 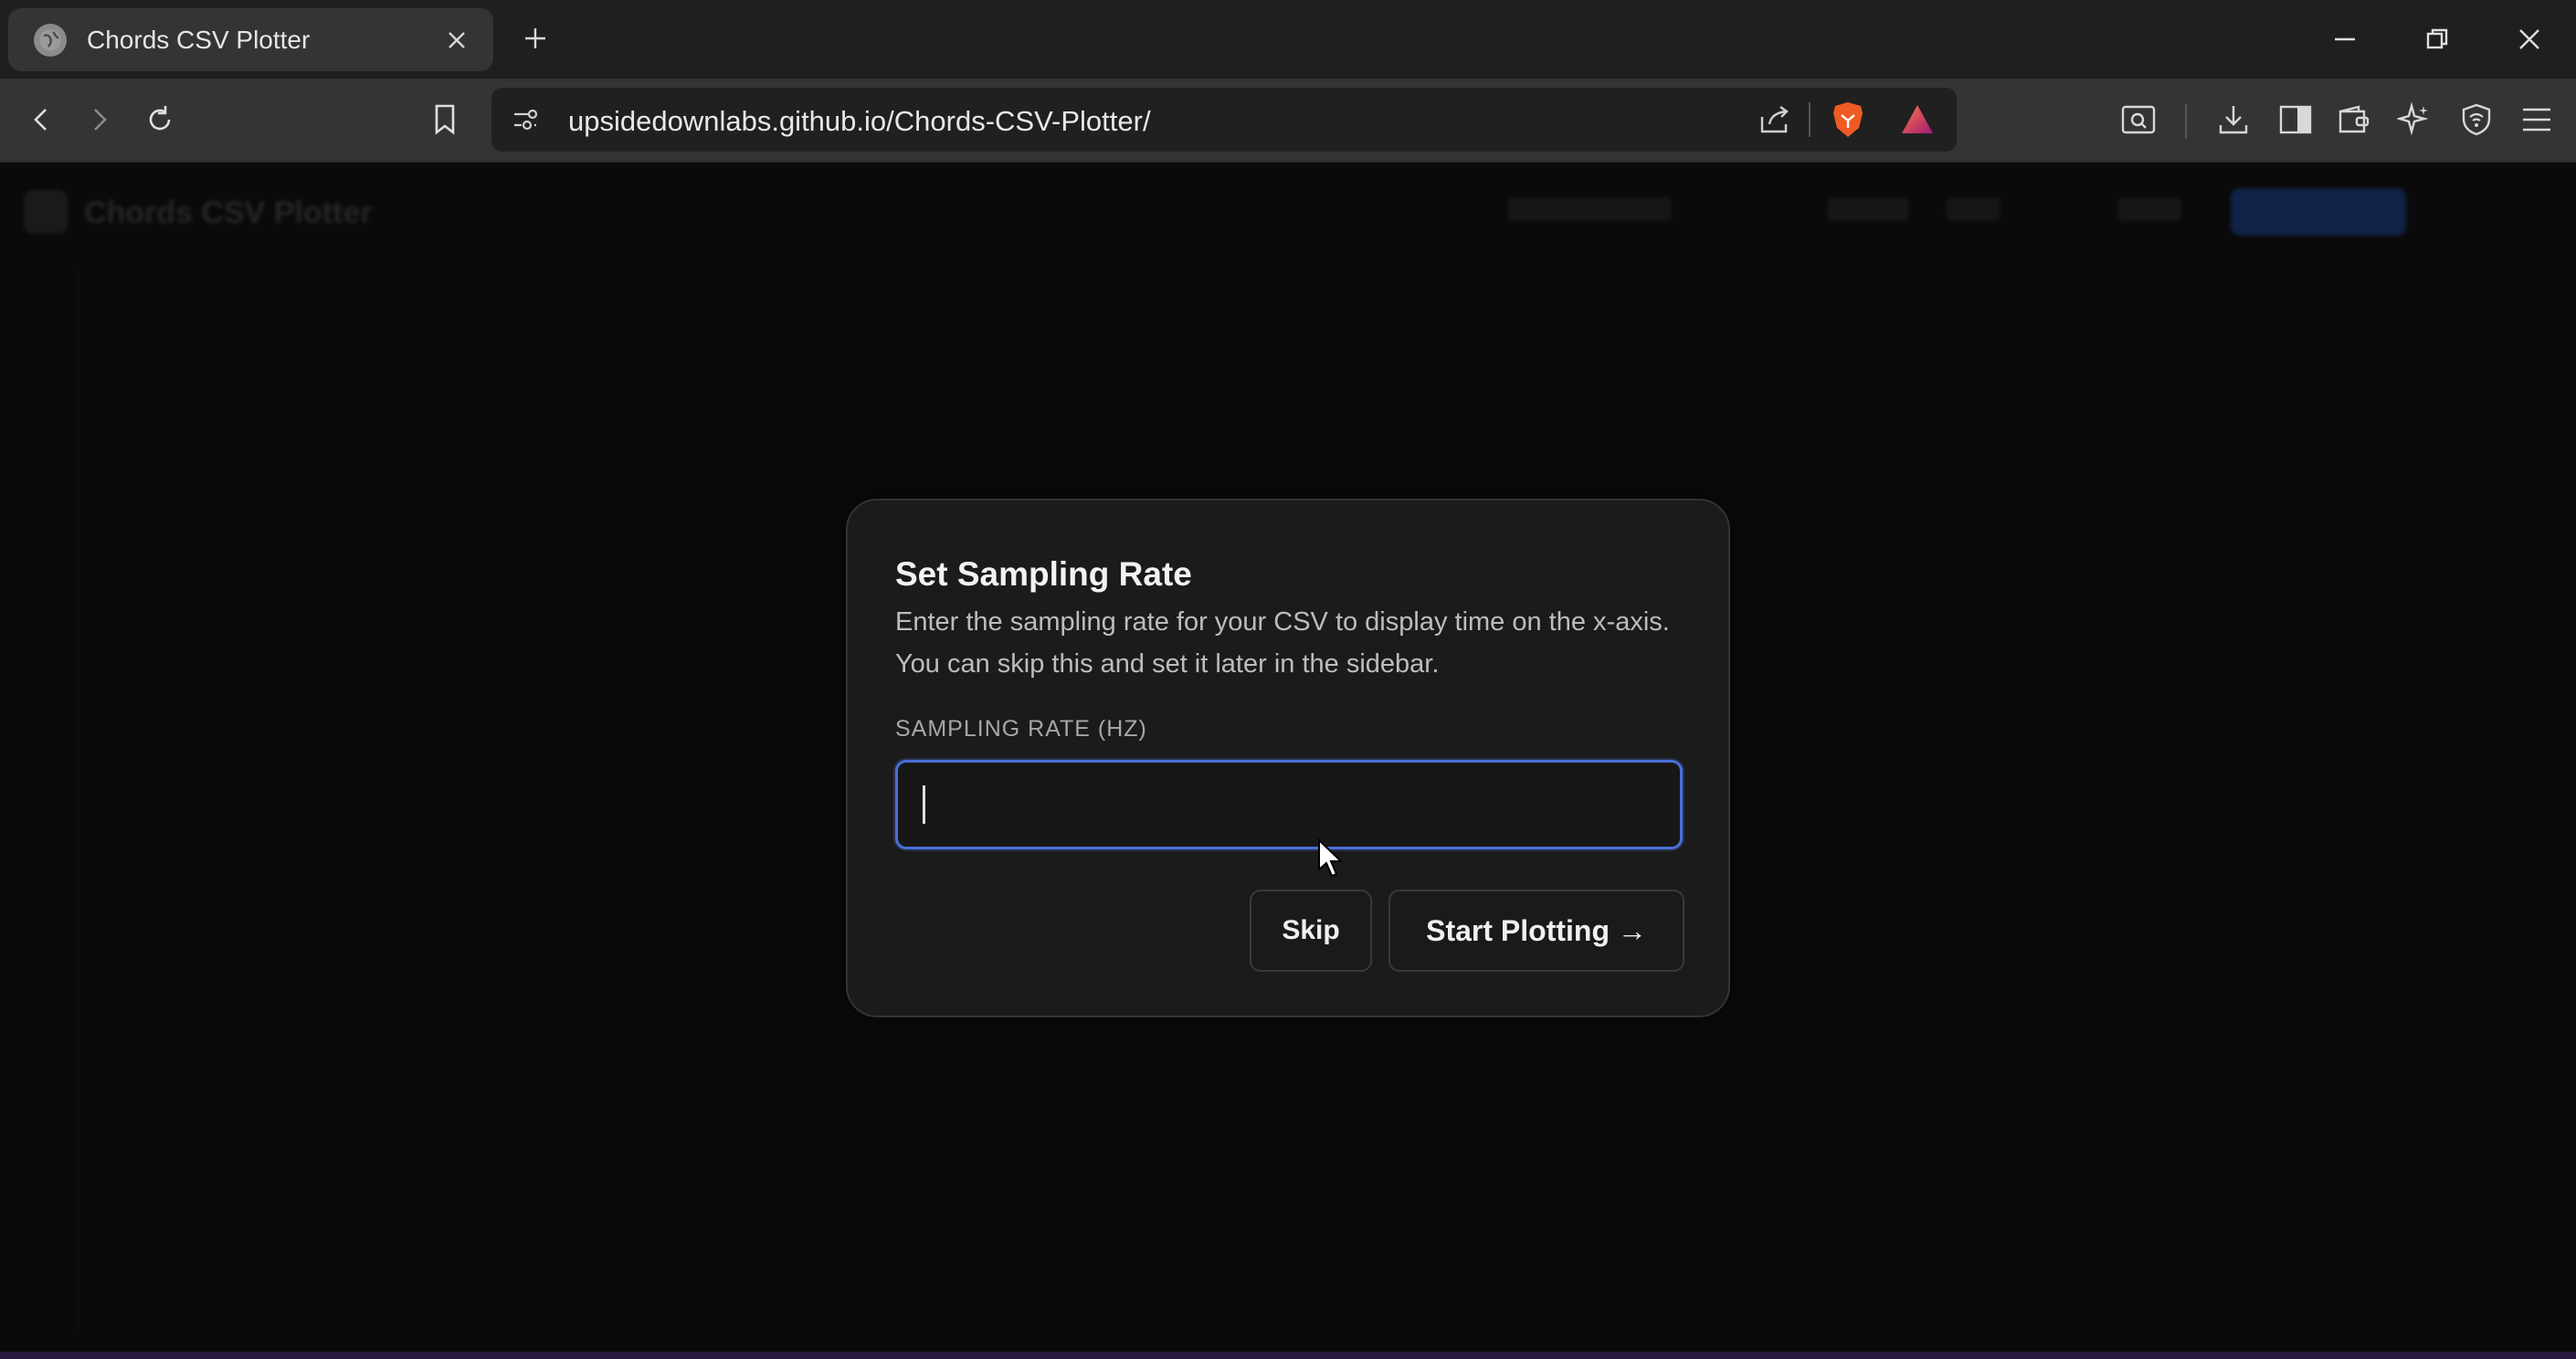 What do you see at coordinates (1288, 39) in the screenshot?
I see `tab-strip: Chords CSV Plotter` at bounding box center [1288, 39].